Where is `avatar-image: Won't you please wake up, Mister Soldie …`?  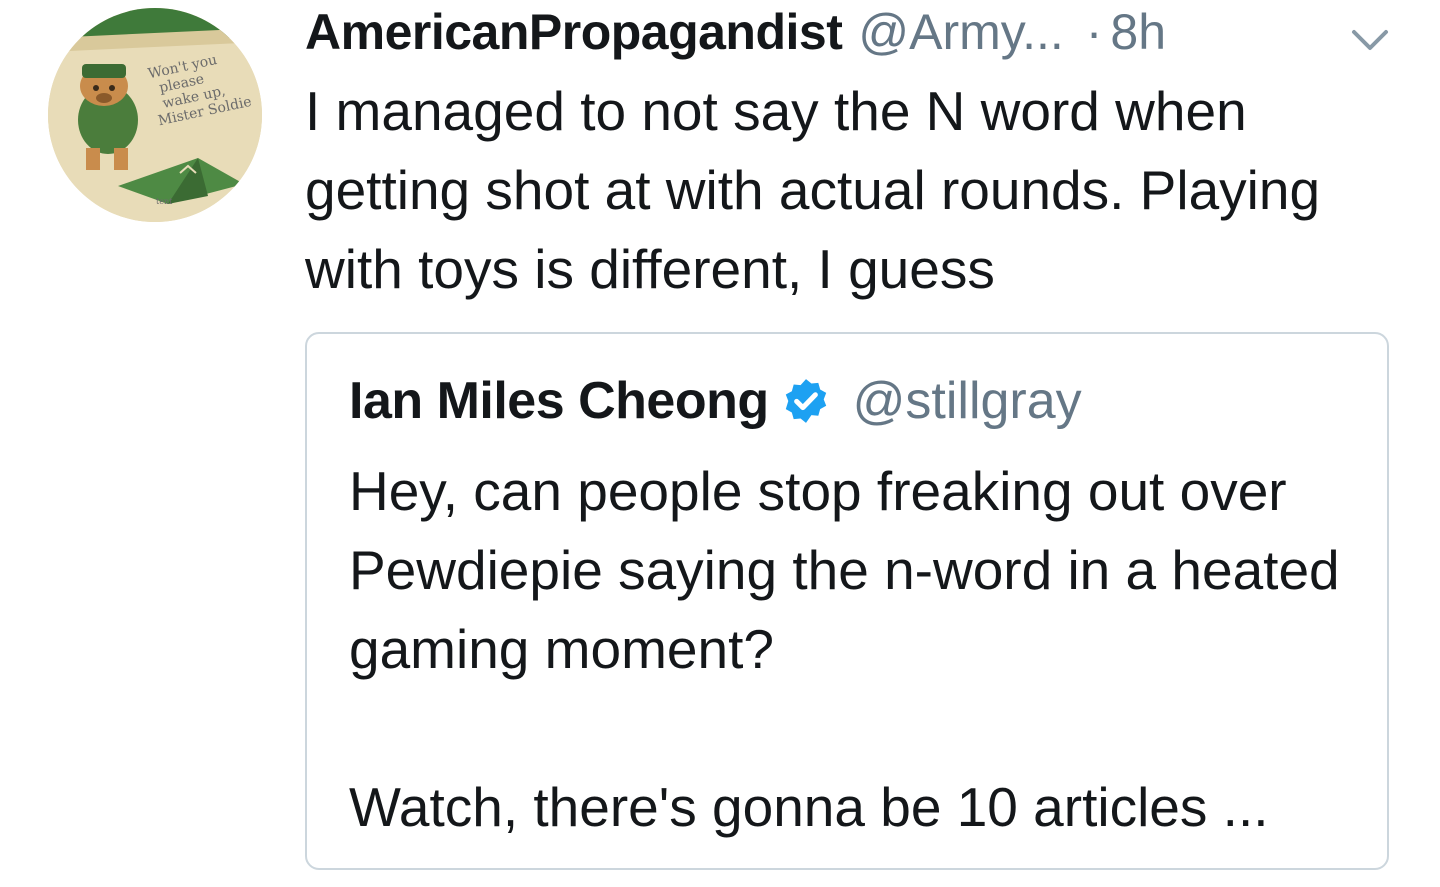
avatar-image: Won't you please wake up, Mister Soldie … is located at coordinates (155, 115).